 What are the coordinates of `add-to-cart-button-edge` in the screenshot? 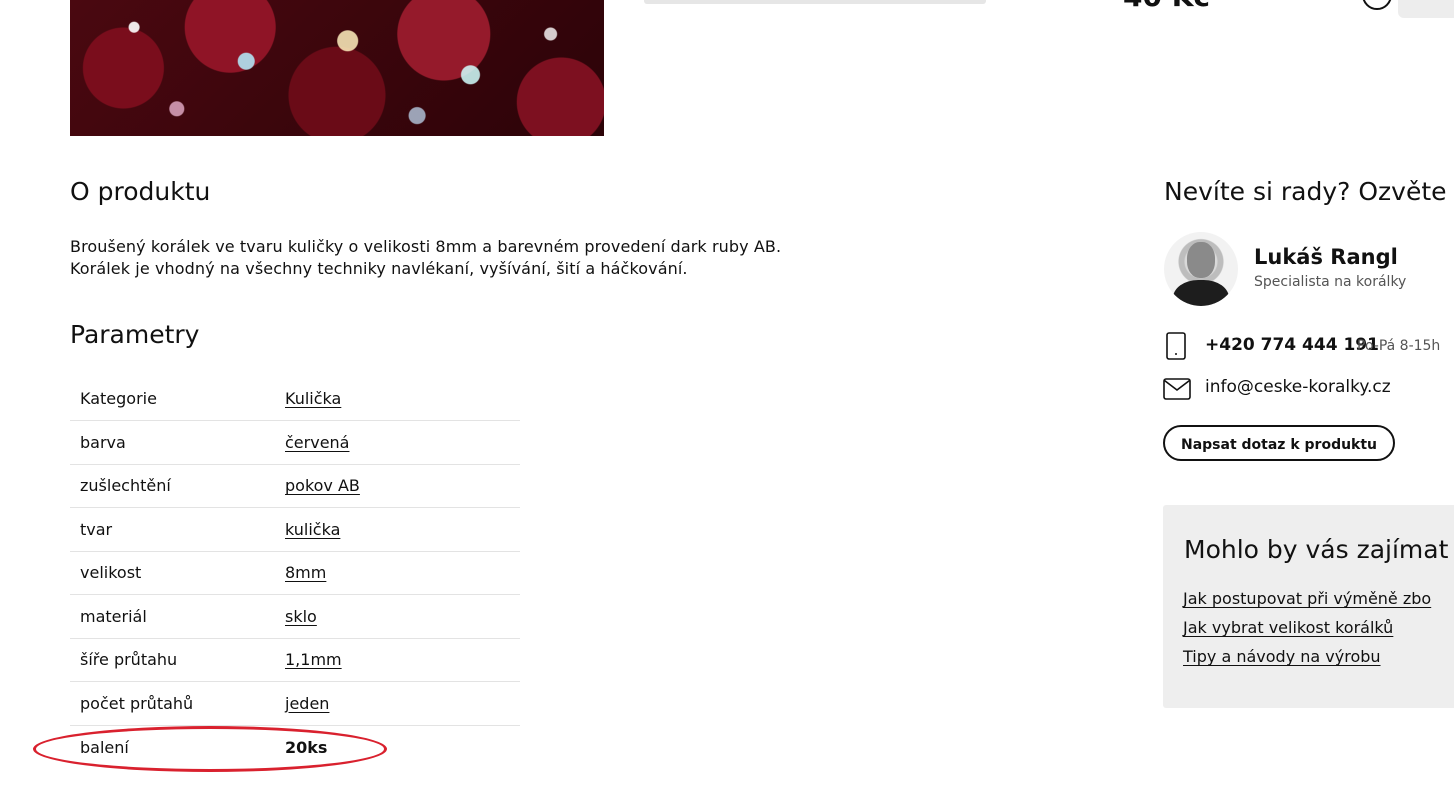 It's located at (1426, 9).